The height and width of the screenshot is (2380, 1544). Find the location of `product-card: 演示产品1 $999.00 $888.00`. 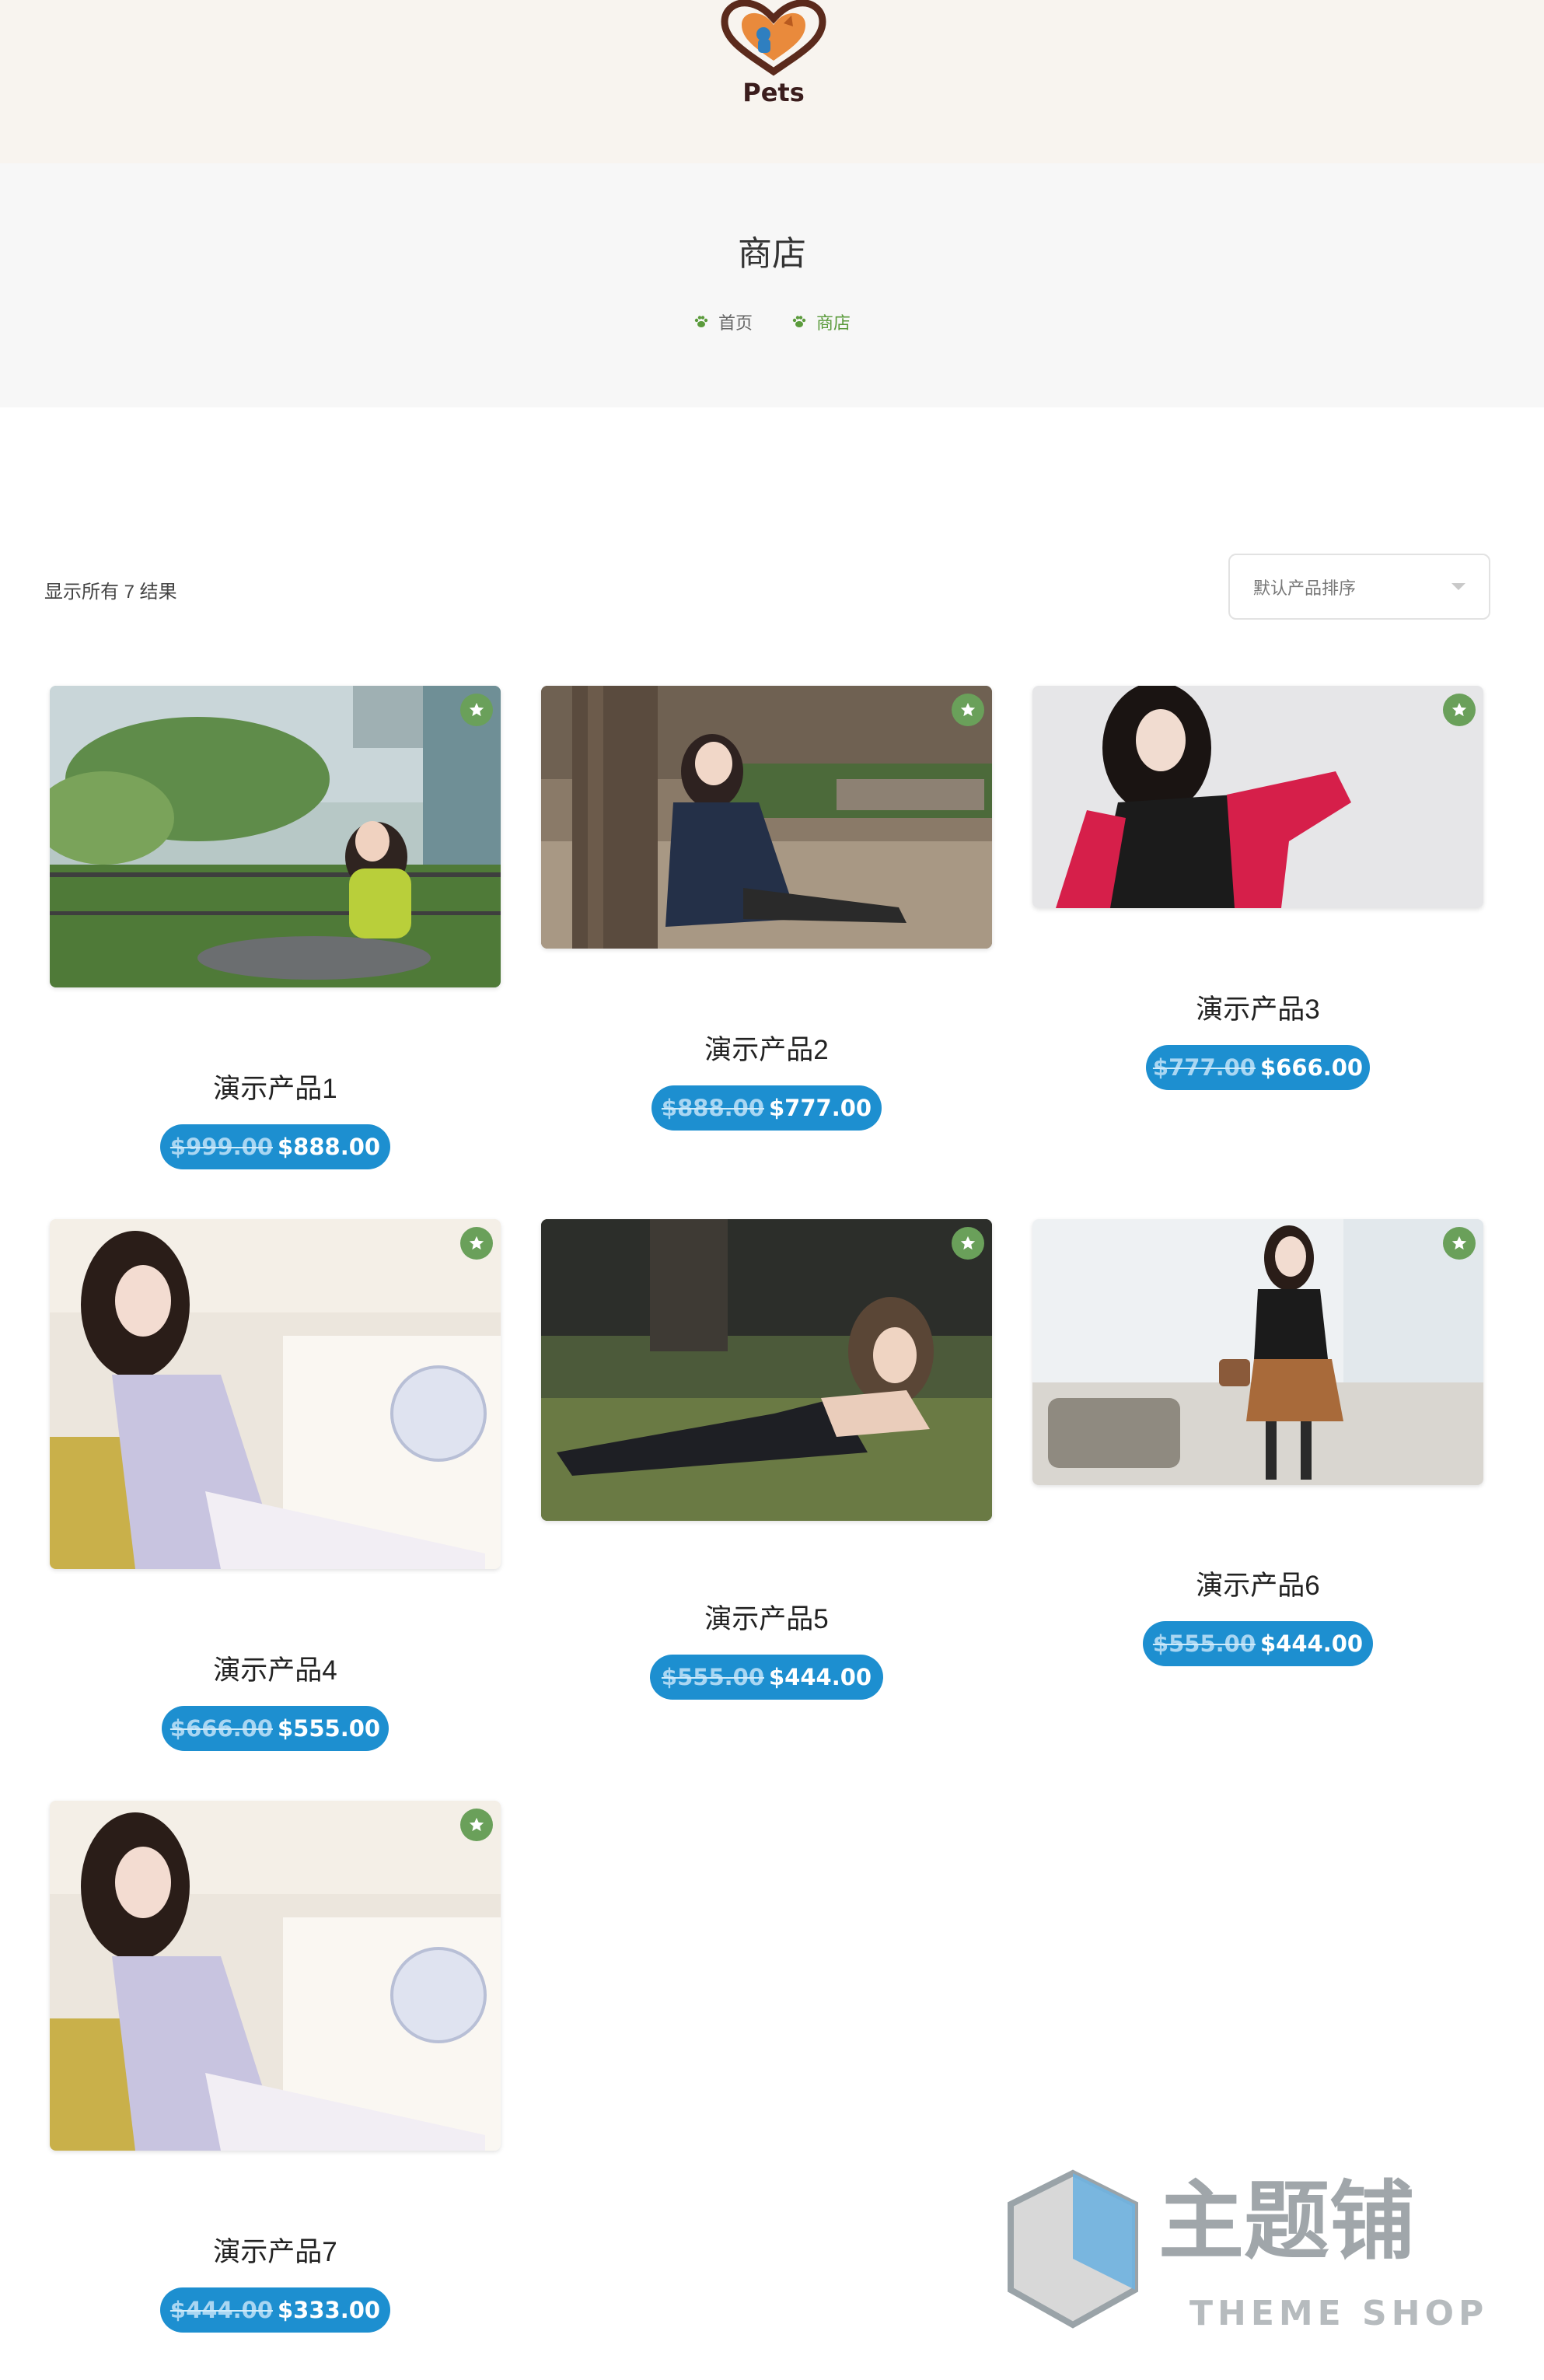

product-card: 演示产品1 $999.00 $888.00 is located at coordinates (275, 931).